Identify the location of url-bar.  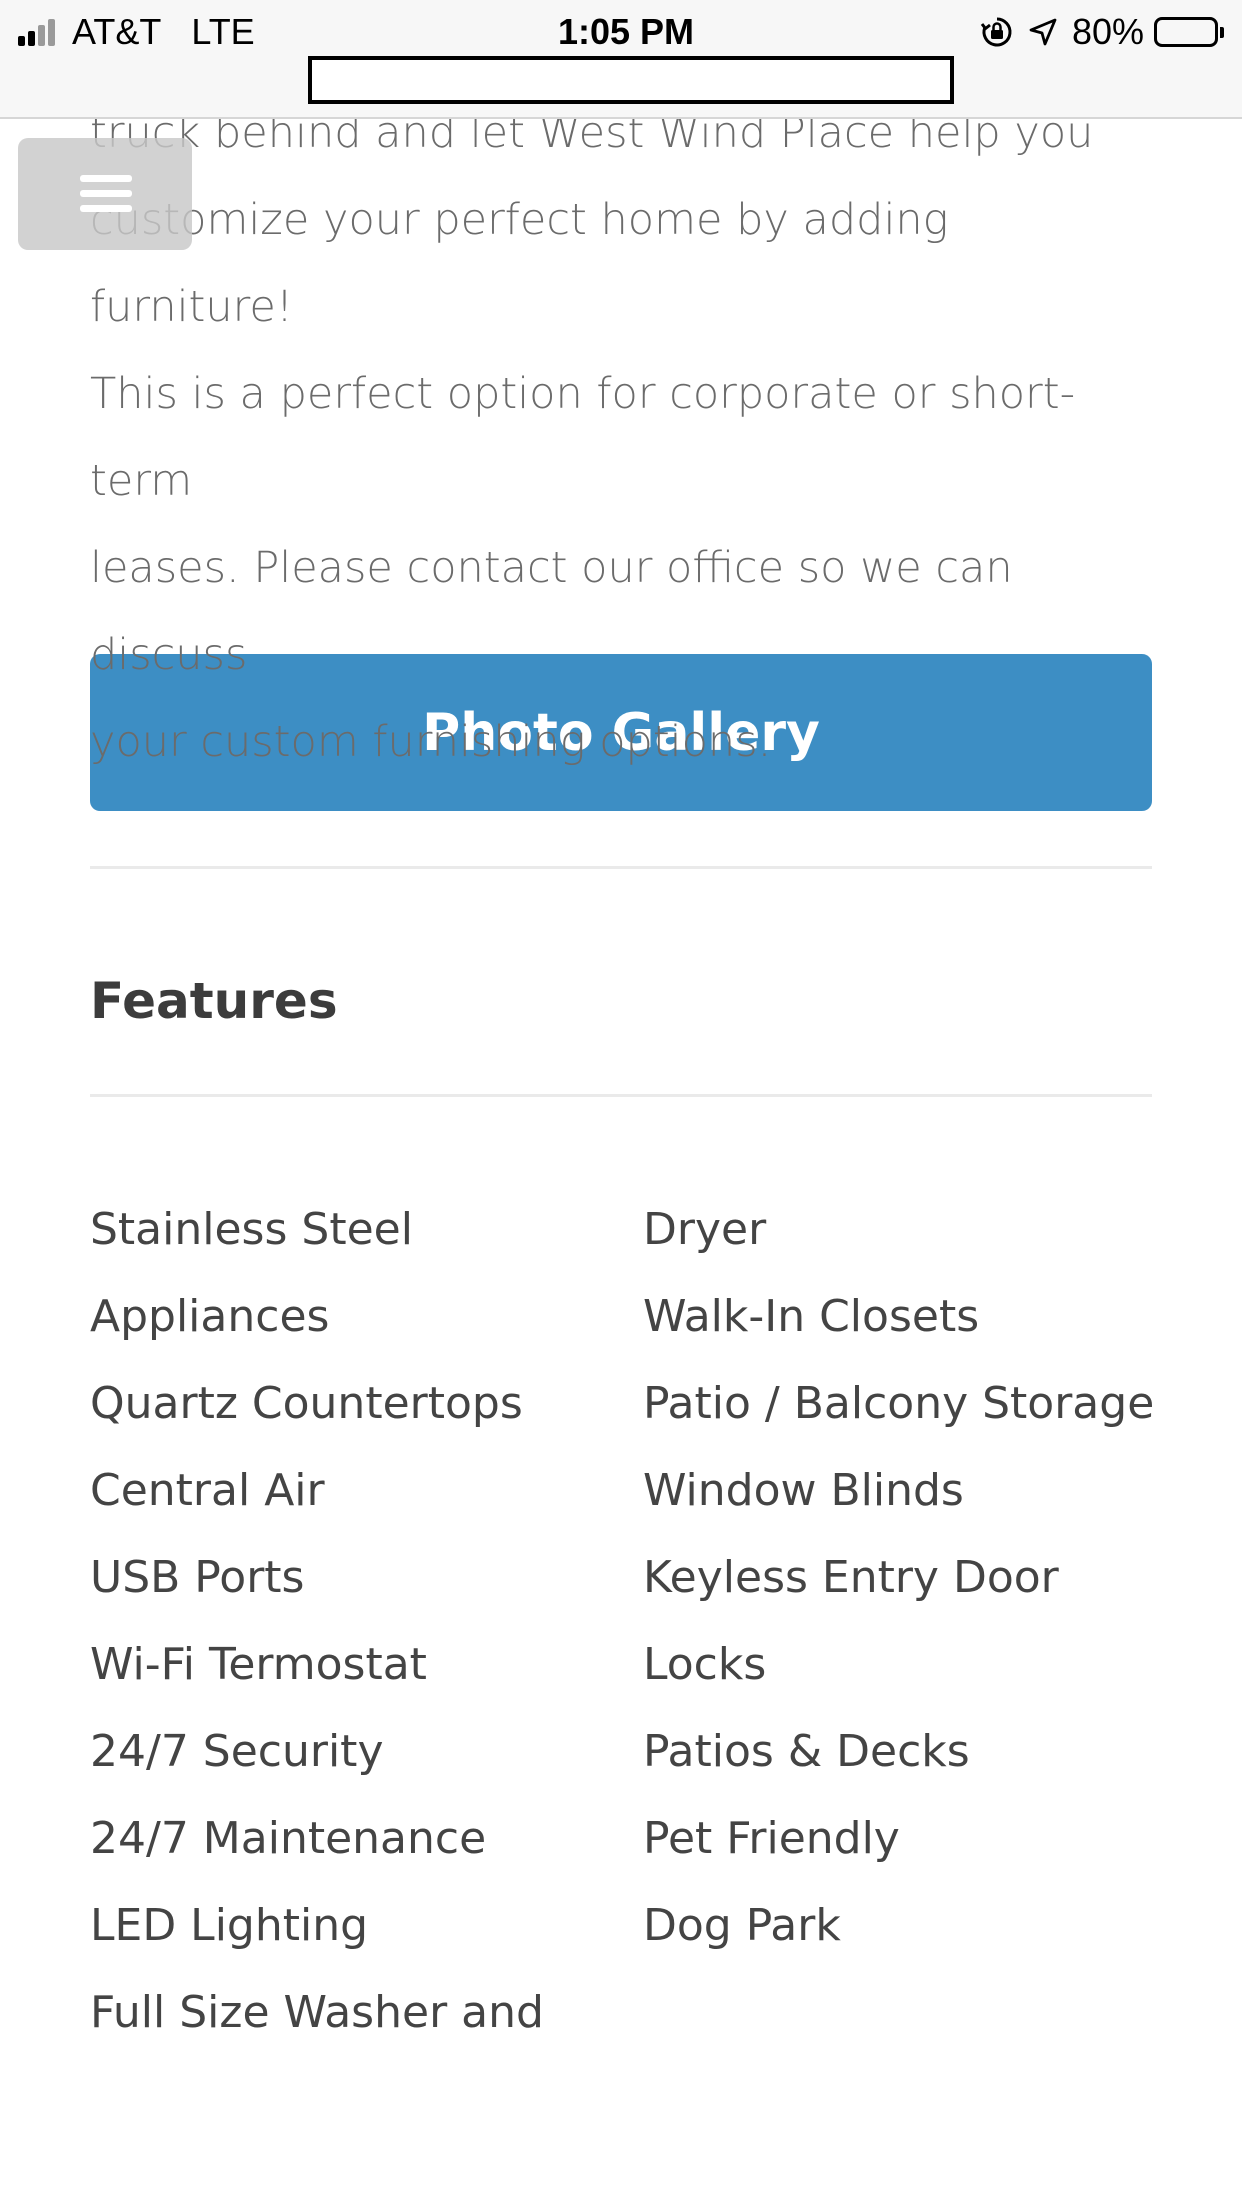
(631, 80).